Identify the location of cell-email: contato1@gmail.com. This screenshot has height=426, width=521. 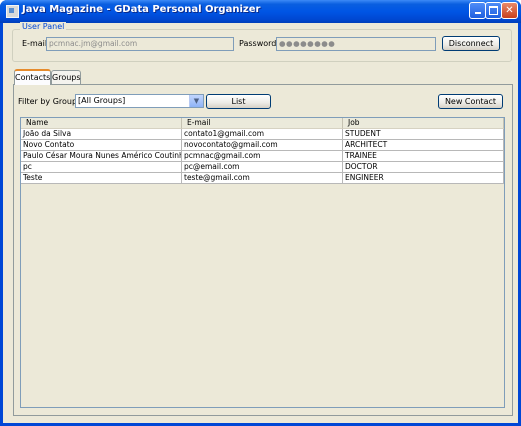
(262, 134).